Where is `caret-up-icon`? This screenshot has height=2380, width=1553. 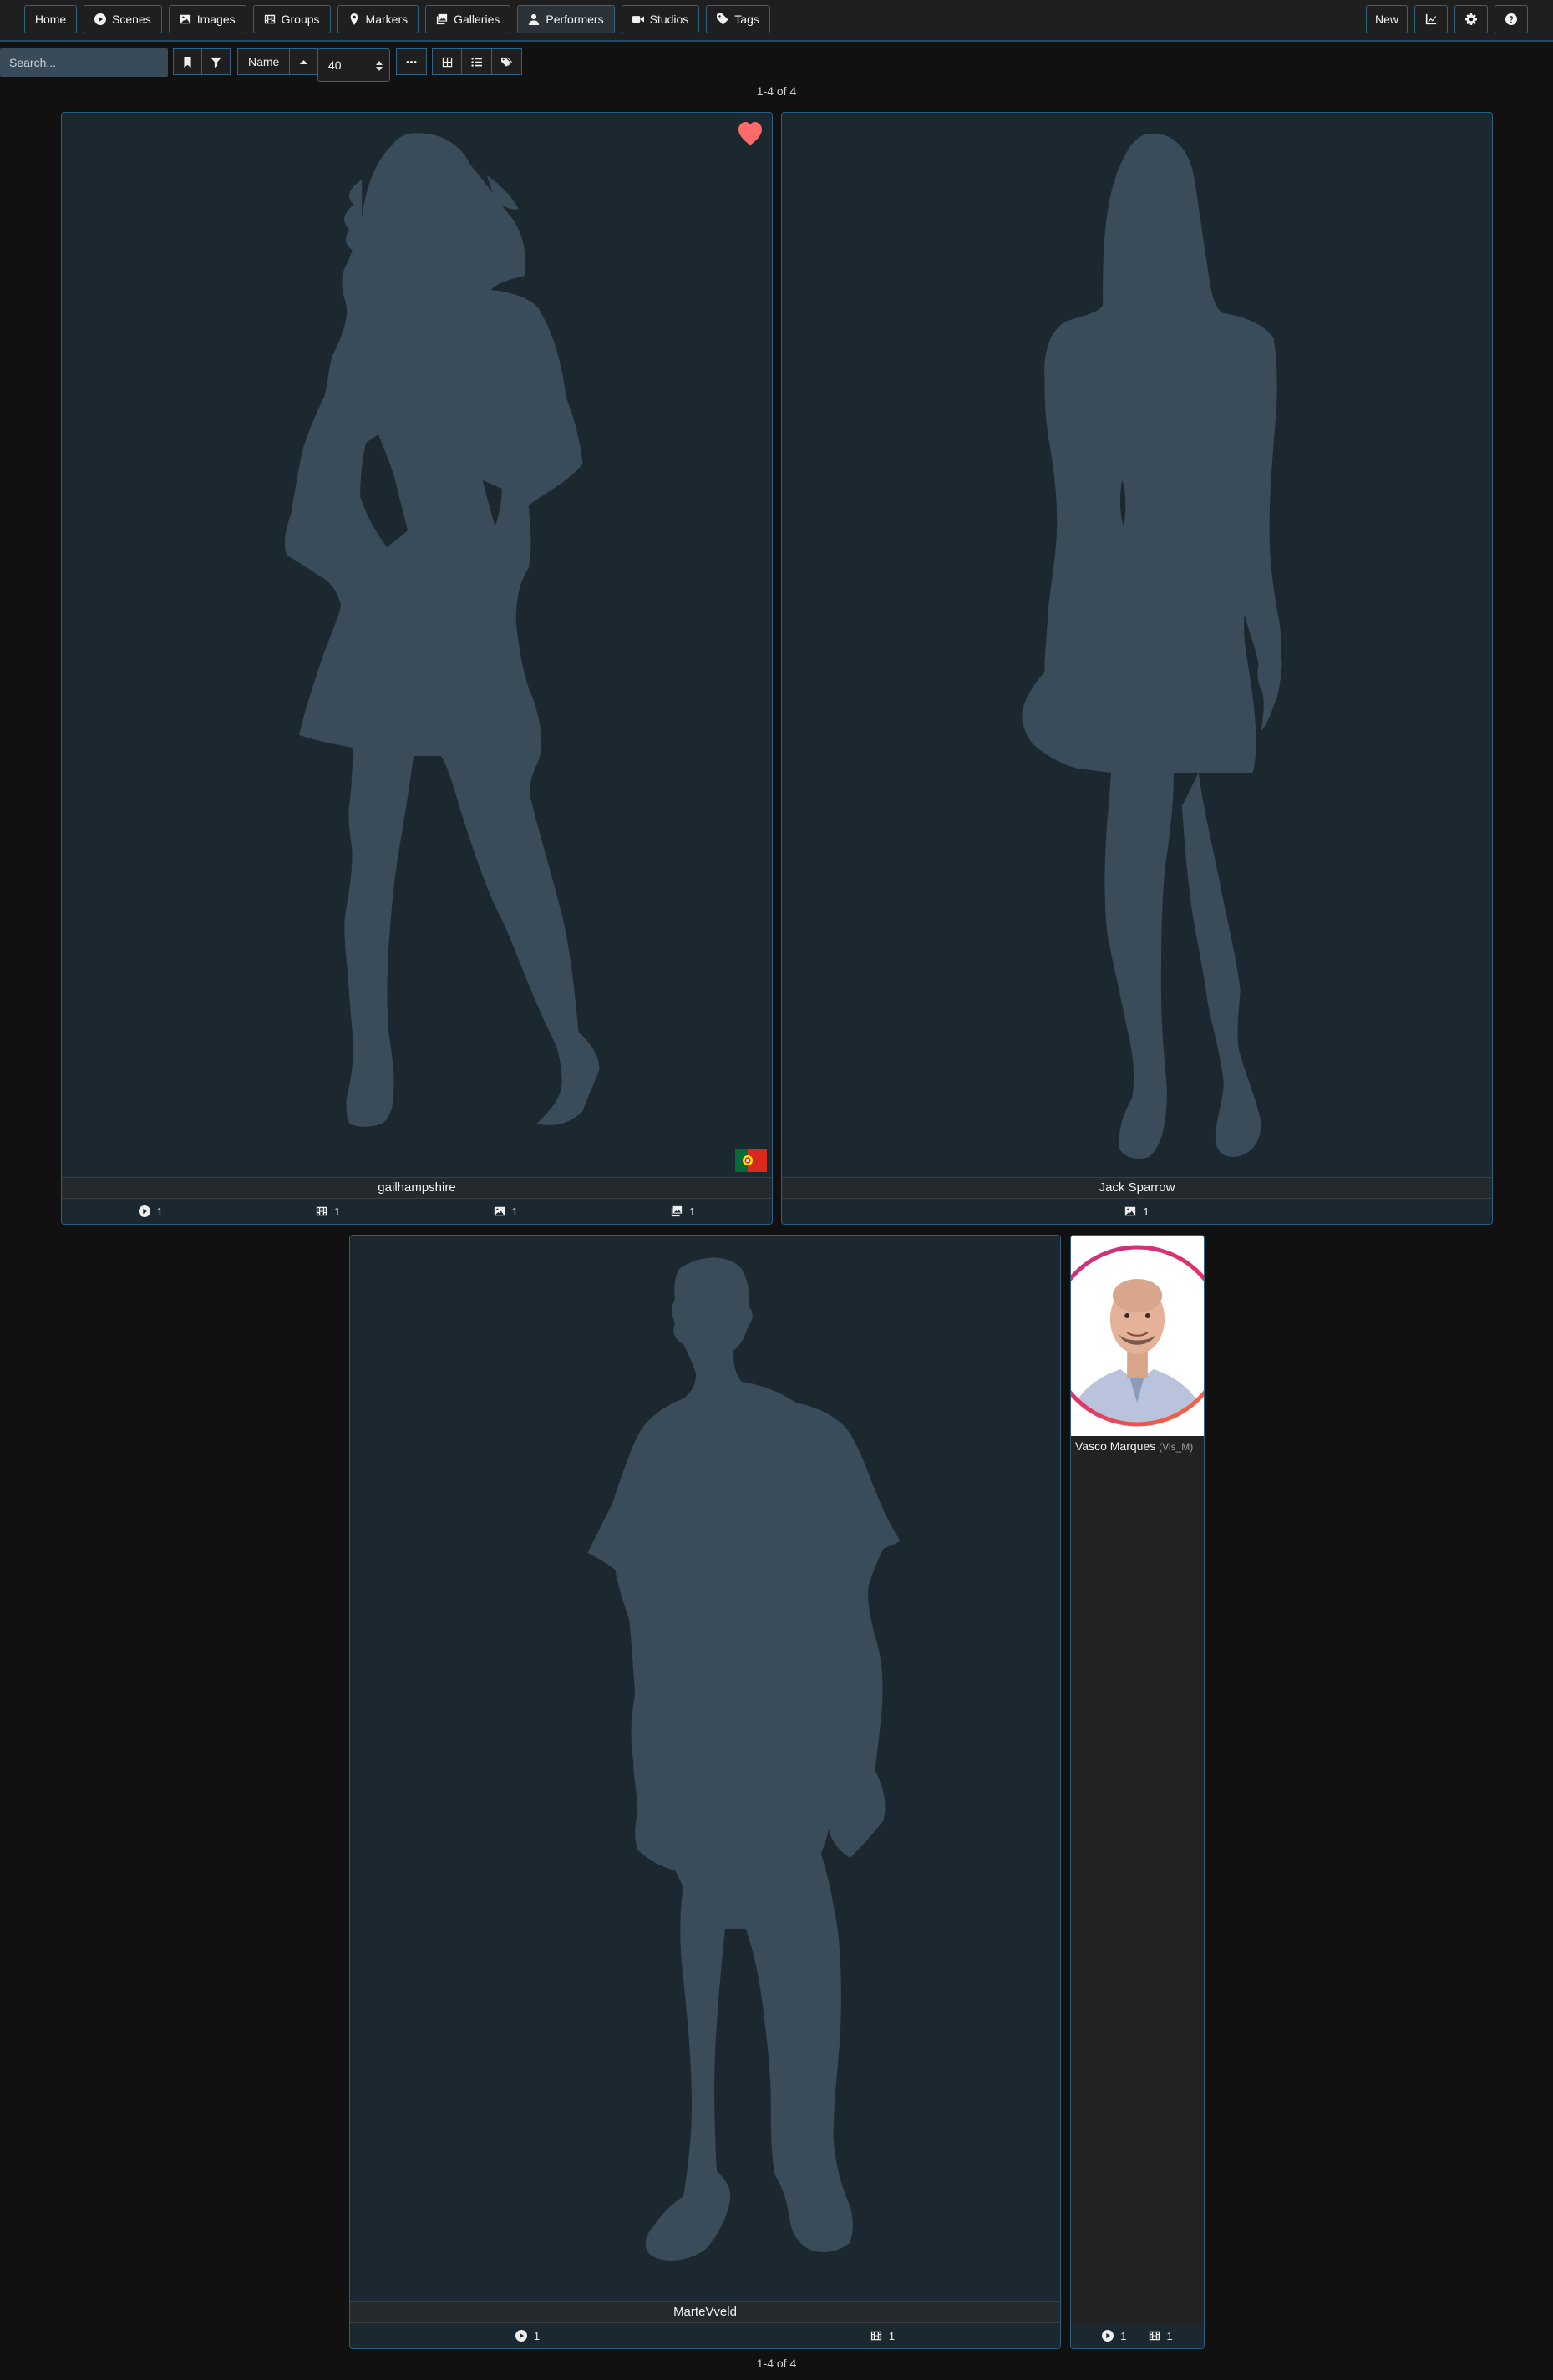
caret-up-icon is located at coordinates (304, 61).